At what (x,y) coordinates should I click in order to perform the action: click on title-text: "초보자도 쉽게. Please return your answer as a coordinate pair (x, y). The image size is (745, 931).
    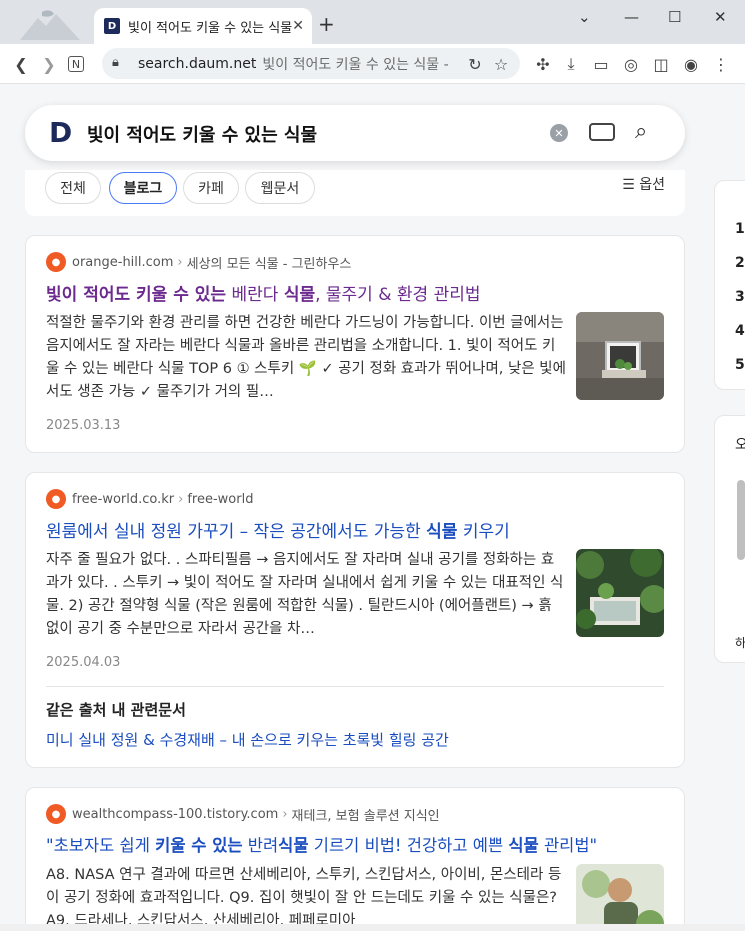
    Looking at the image, I should click on (101, 845).